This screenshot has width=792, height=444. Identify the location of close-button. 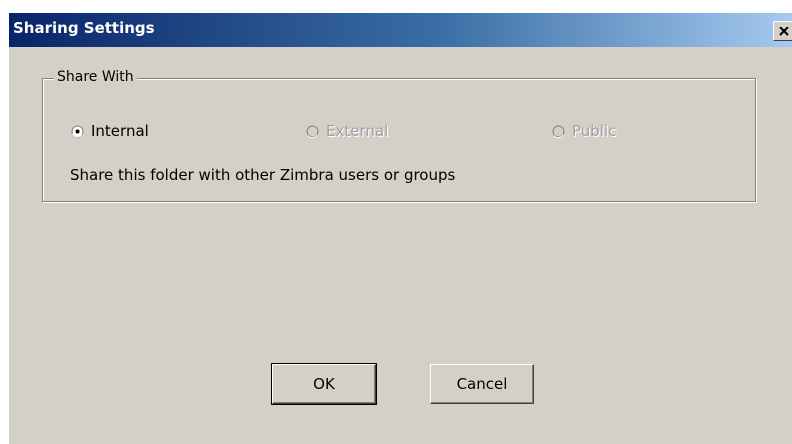
(782, 31).